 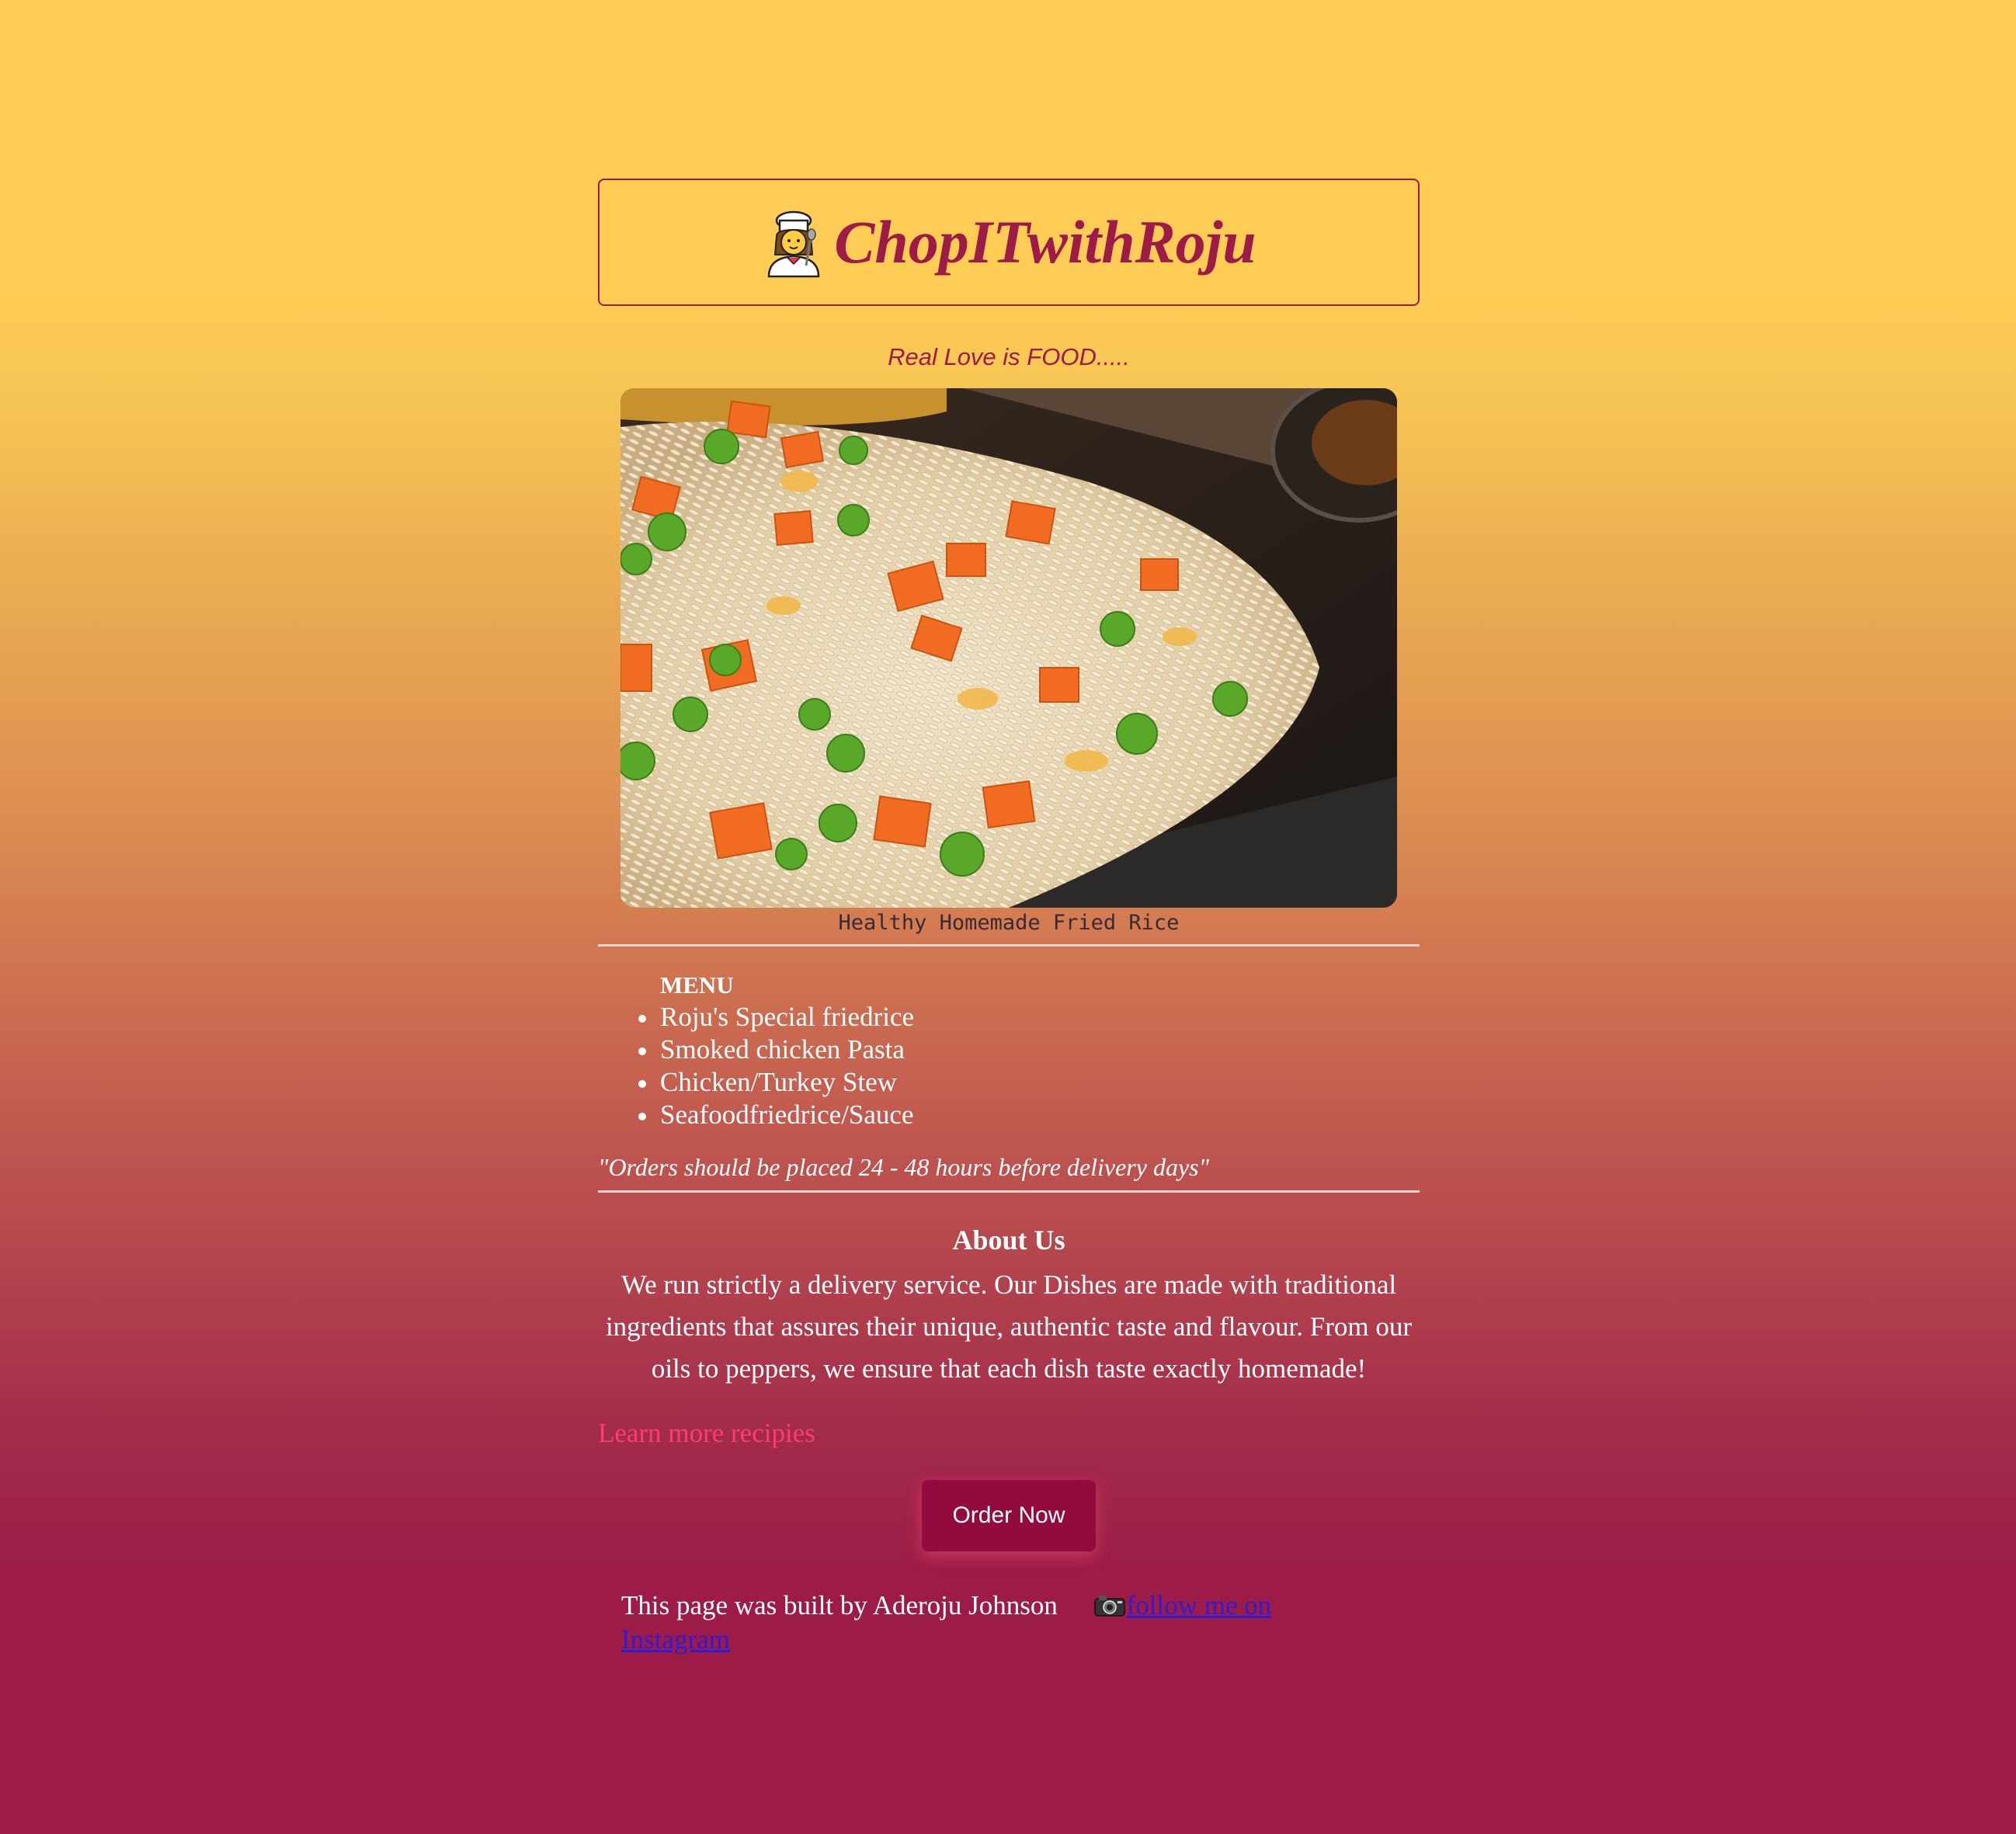 I want to click on order-button-wrap: Order Now, so click(x=1009, y=1515).